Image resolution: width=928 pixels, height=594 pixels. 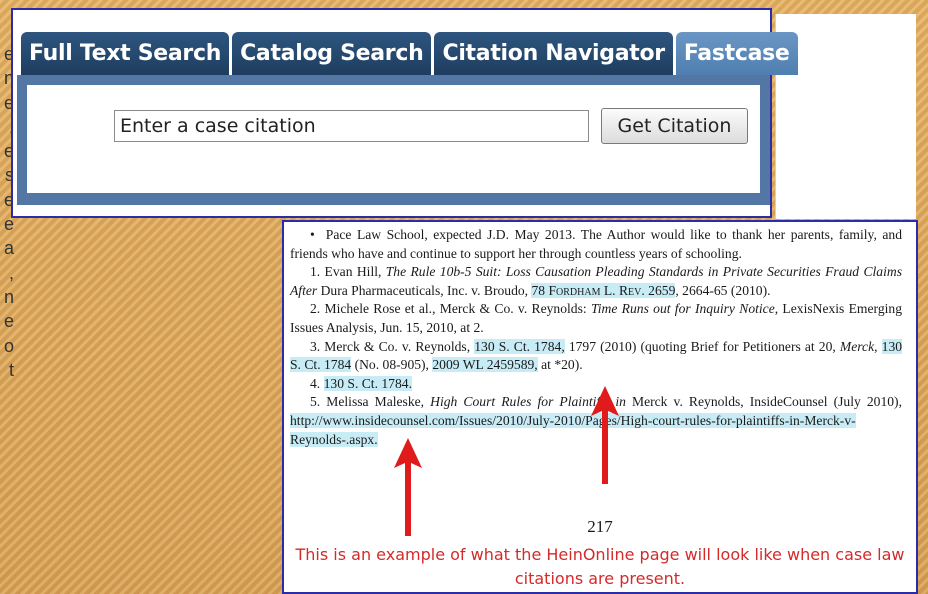 What do you see at coordinates (736, 53) in the screenshot?
I see `tab-fastcase: Fastcase` at bounding box center [736, 53].